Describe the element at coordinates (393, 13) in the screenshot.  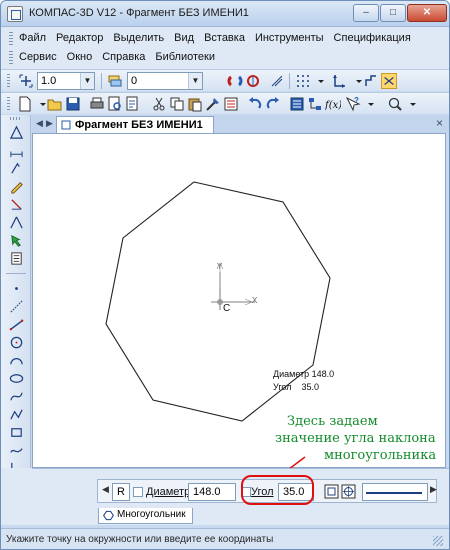
I see `maximize-button: □` at that location.